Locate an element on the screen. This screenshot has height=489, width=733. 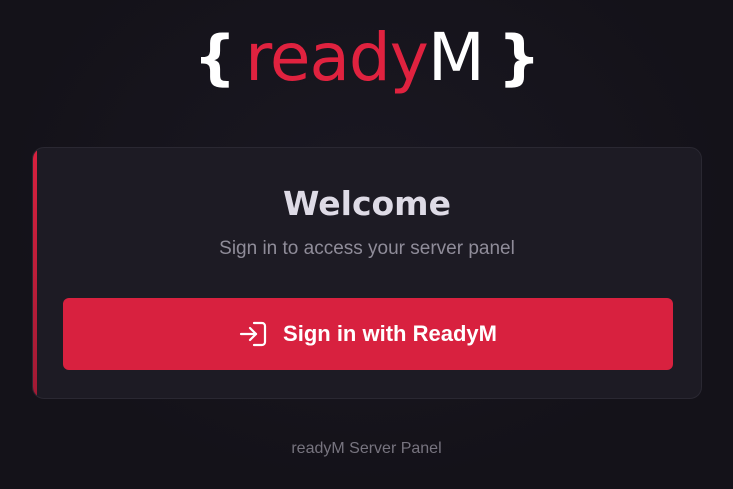
logo-brace-open: { is located at coordinates (214, 58).